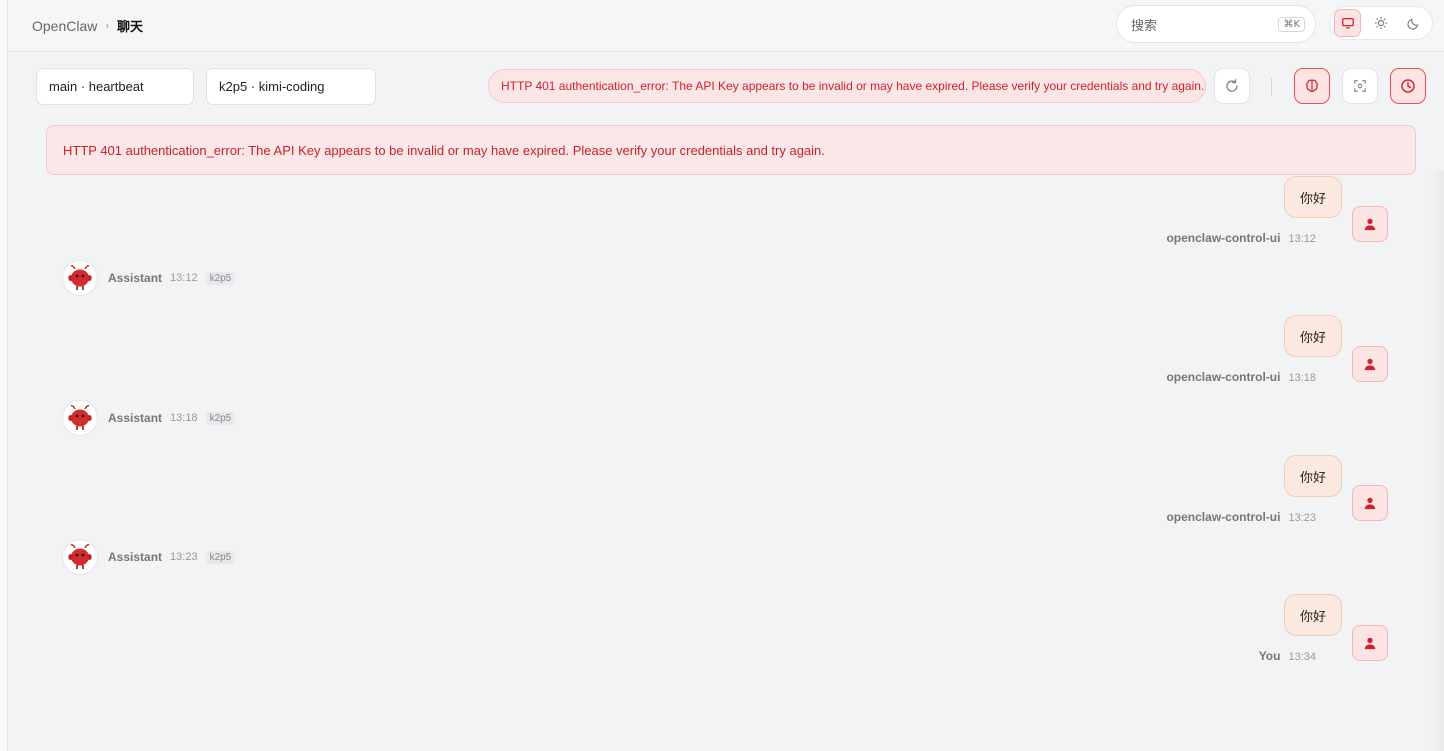 This screenshot has width=1444, height=751. I want to click on scroll-edge-shadow, so click(1437, 460).